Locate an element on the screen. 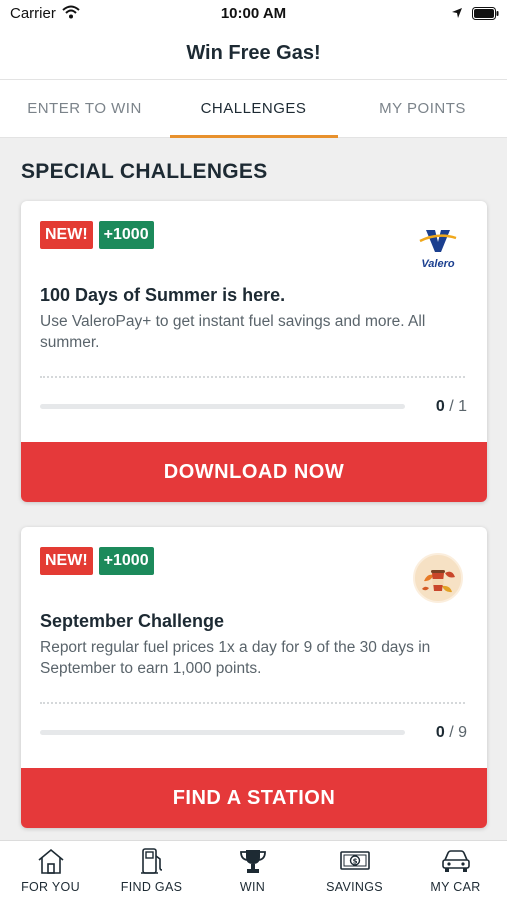 The image size is (507, 900). status-time: 10:00 AM is located at coordinates (253, 13).